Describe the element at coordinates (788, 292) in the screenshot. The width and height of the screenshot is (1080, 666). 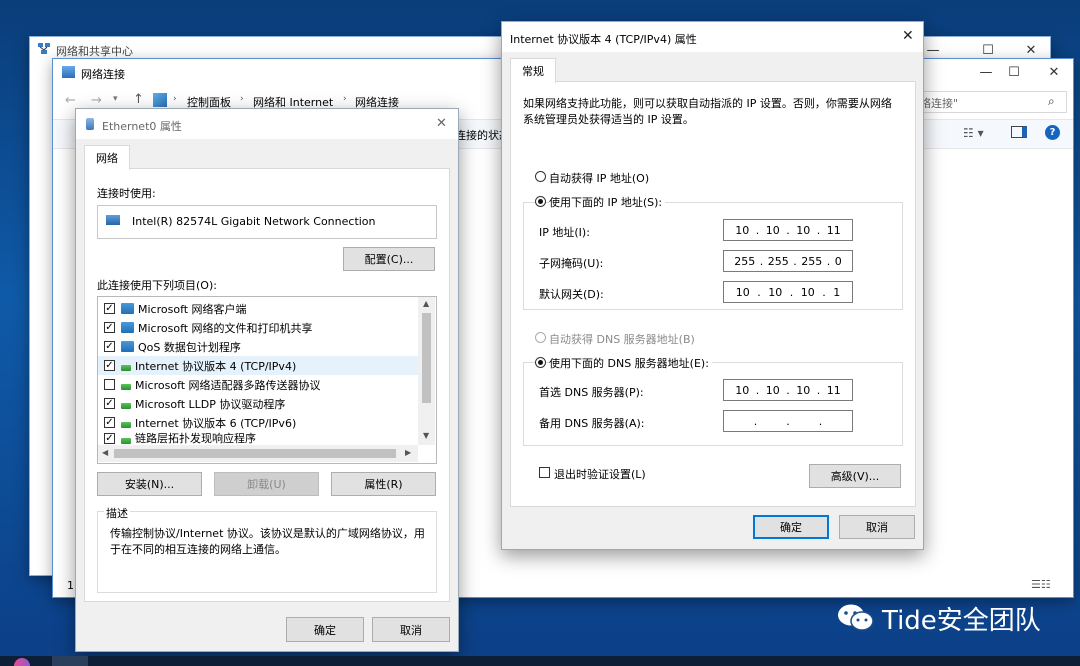
I see `gateway-field: 10. 10. 10. 1` at that location.